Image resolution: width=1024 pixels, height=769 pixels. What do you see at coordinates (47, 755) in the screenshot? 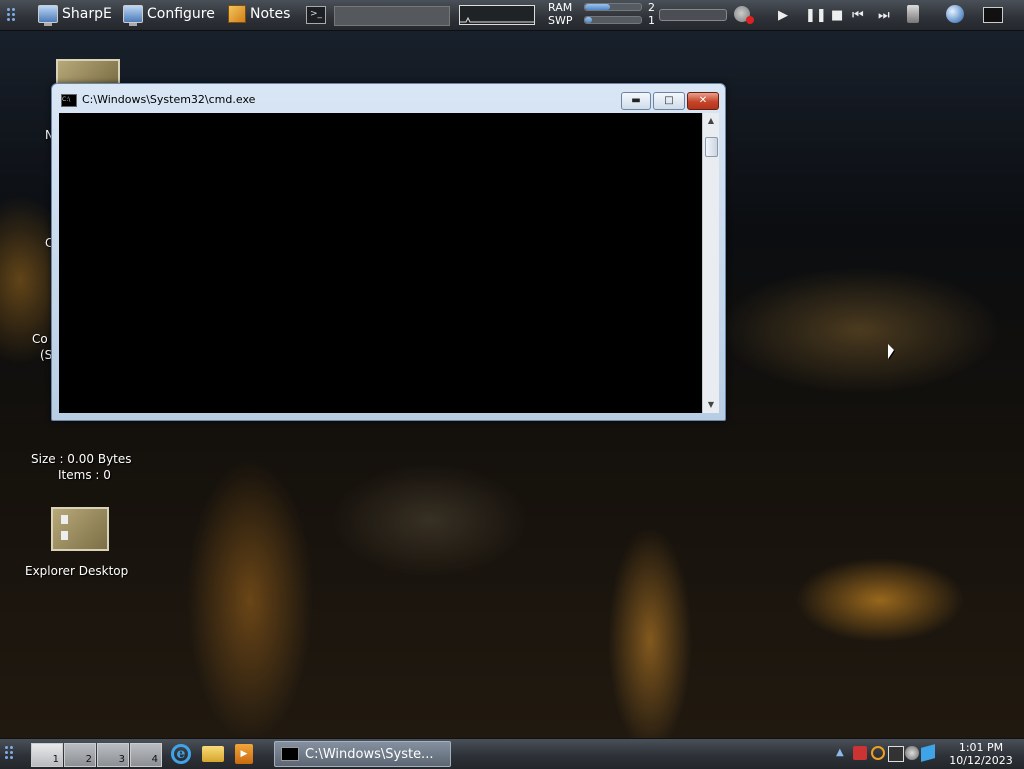
I see `workspace-1: 1` at bounding box center [47, 755].